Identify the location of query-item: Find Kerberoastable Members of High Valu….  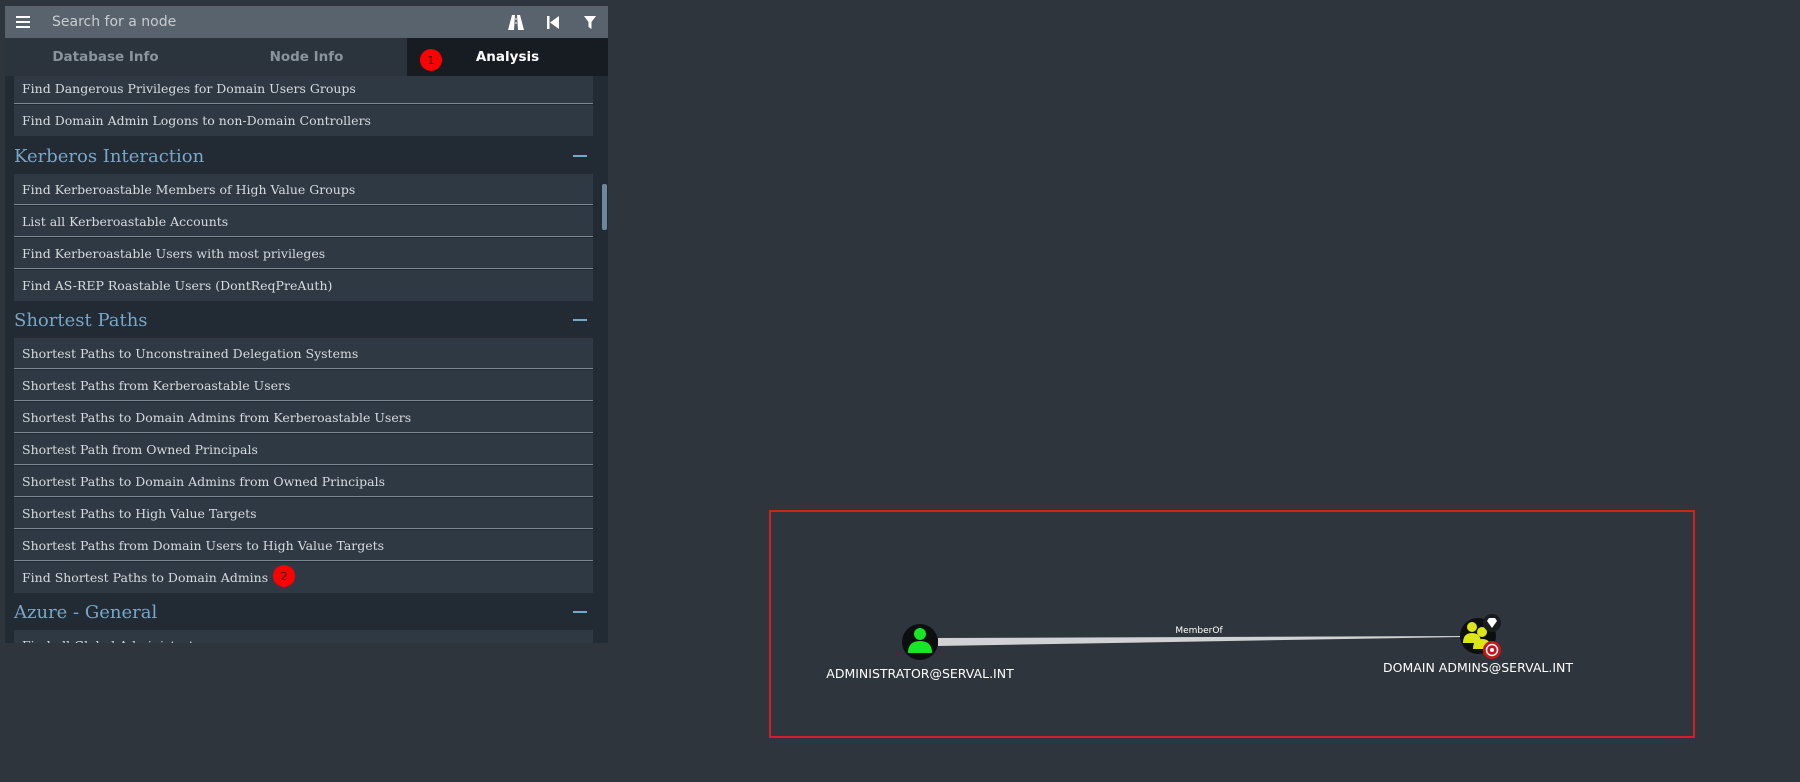
(303, 189).